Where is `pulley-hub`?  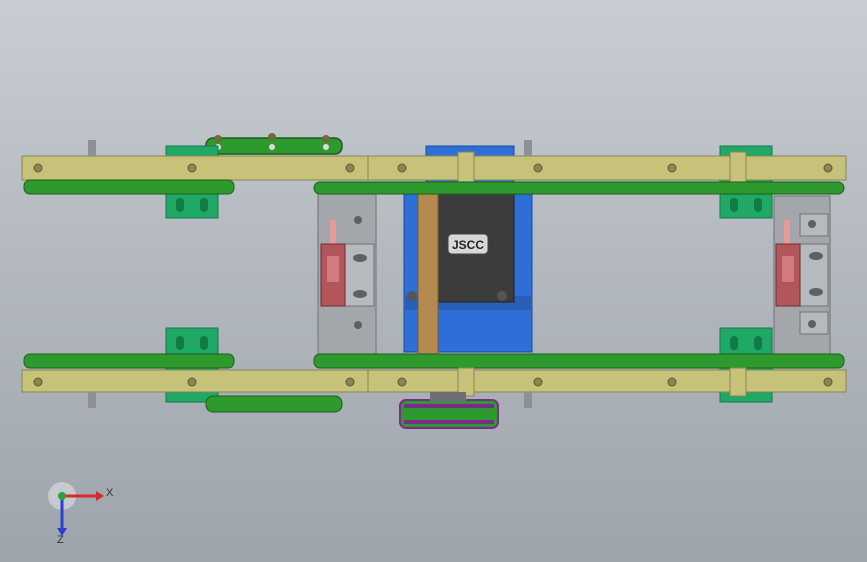 pulley-hub is located at coordinates (448, 397).